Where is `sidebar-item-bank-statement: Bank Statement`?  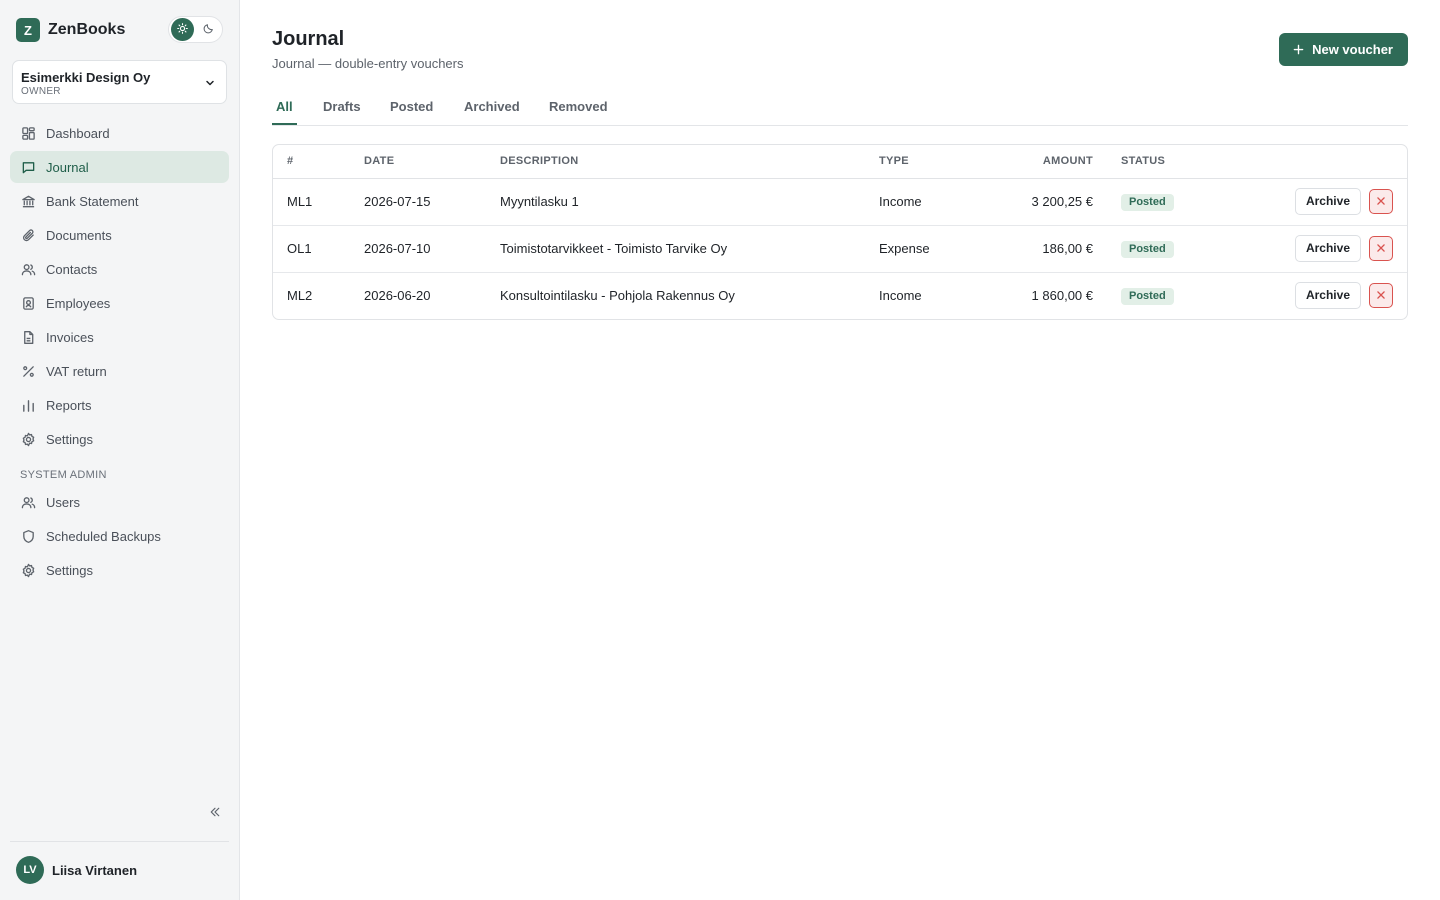
sidebar-item-bank-statement: Bank Statement is located at coordinates (119, 201).